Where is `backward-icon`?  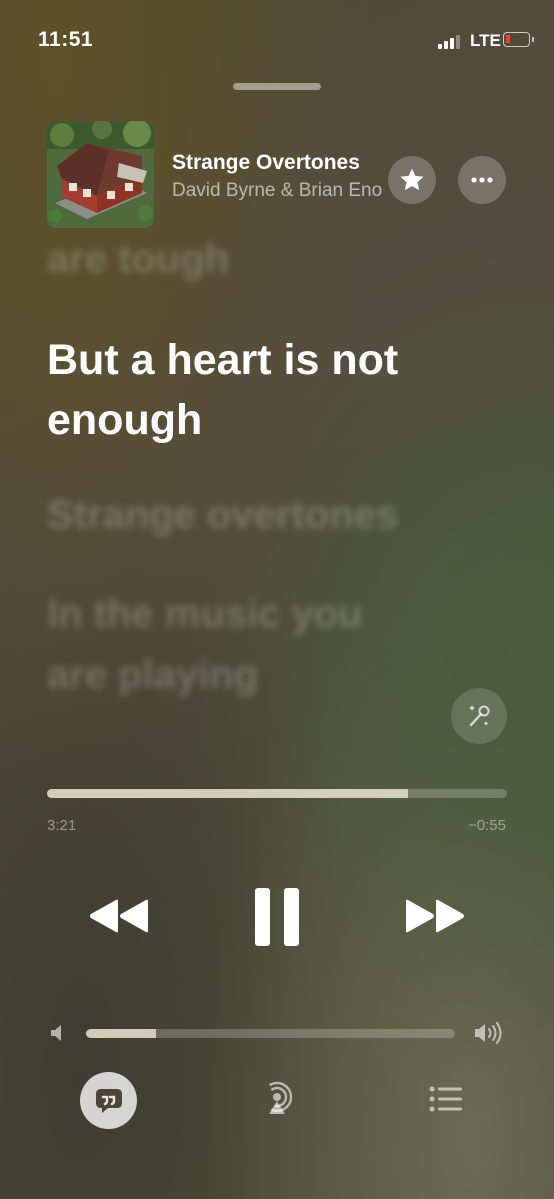 backward-icon is located at coordinates (119, 916).